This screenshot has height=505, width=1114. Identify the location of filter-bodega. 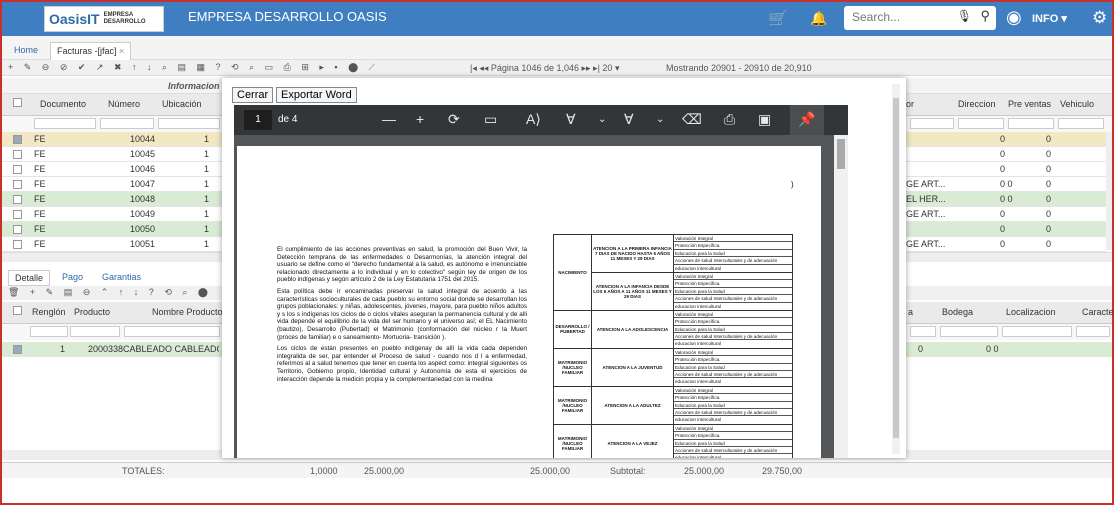
(969, 331).